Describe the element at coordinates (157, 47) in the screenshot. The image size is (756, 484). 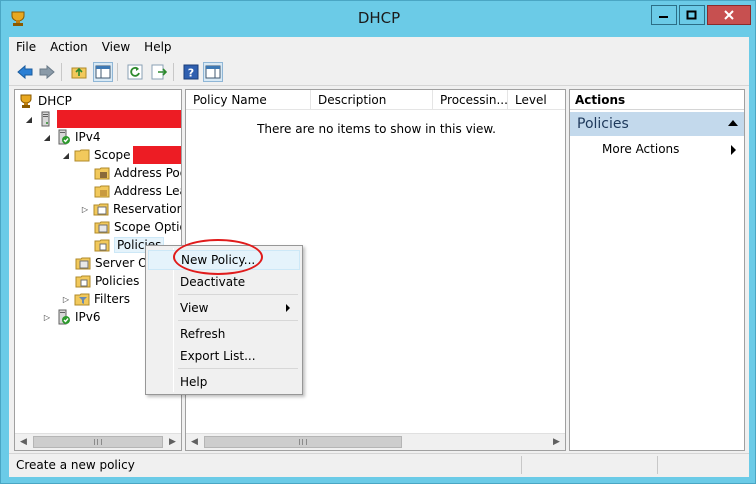
I see `menu-help: Help` at that location.